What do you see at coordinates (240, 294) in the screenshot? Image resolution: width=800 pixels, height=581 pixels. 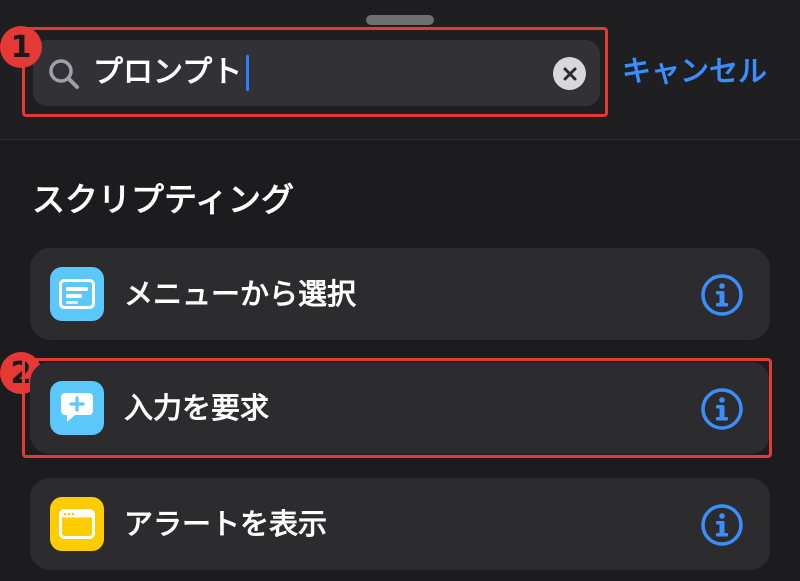 I see `action-label: メニューから選択` at bounding box center [240, 294].